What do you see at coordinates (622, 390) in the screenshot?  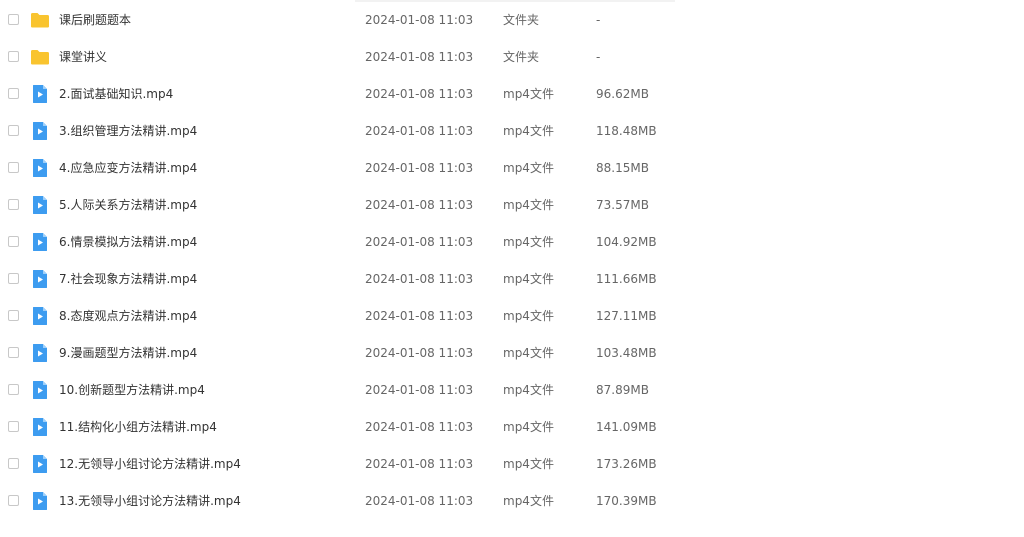 I see `file-size: 87.89MB` at bounding box center [622, 390].